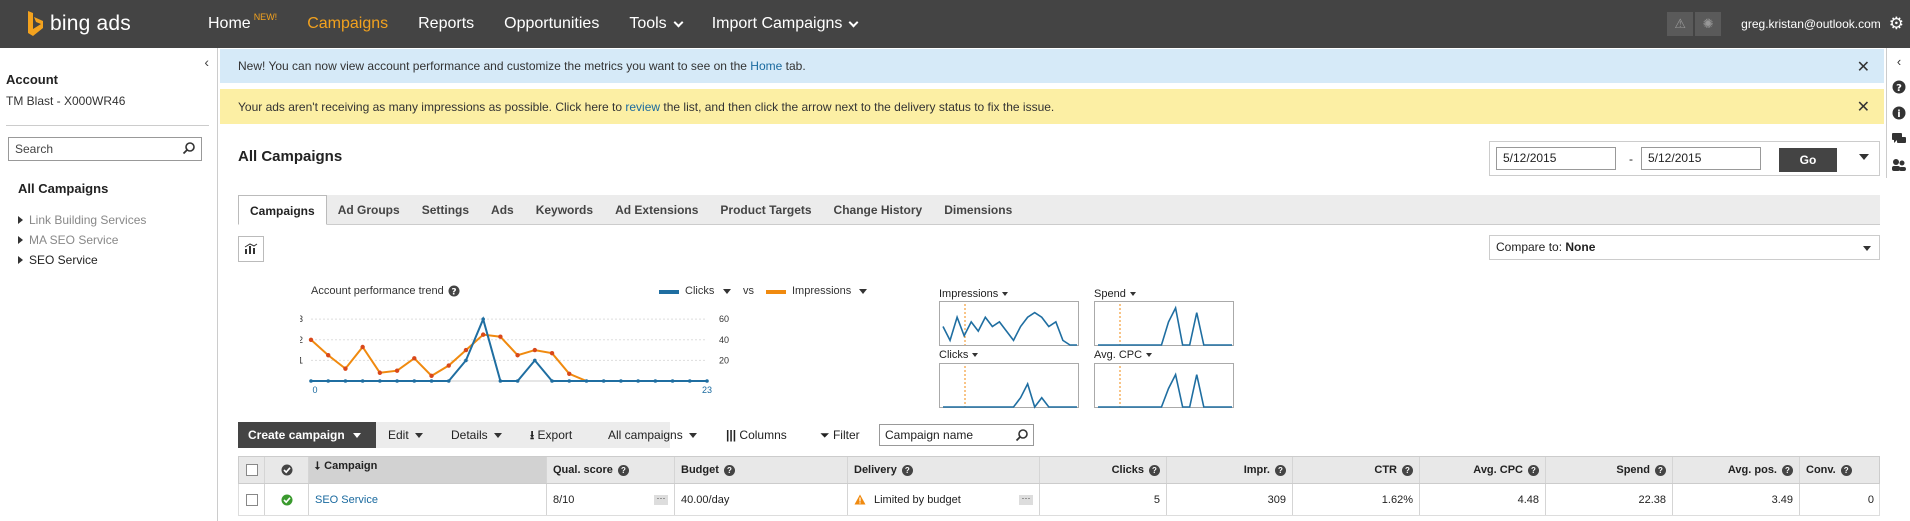 The height and width of the screenshot is (521, 1910). I want to click on date-from-input: 5/12/2015, so click(1556, 158).